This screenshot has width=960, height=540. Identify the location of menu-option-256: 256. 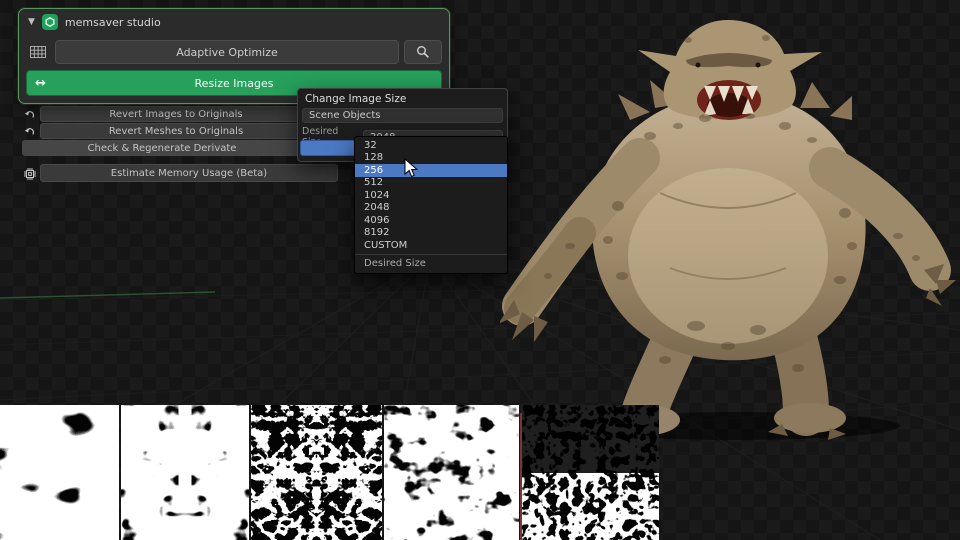
(431, 170).